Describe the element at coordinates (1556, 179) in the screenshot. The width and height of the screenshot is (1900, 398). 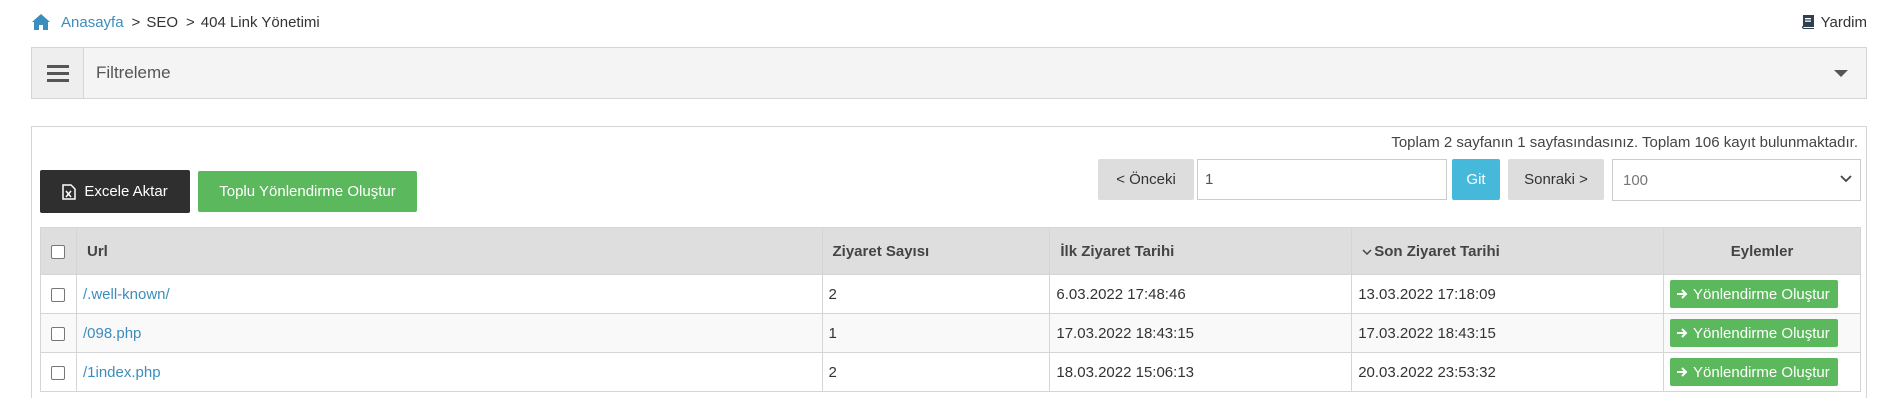
I see `next-page-button: Sonraki >` at that location.